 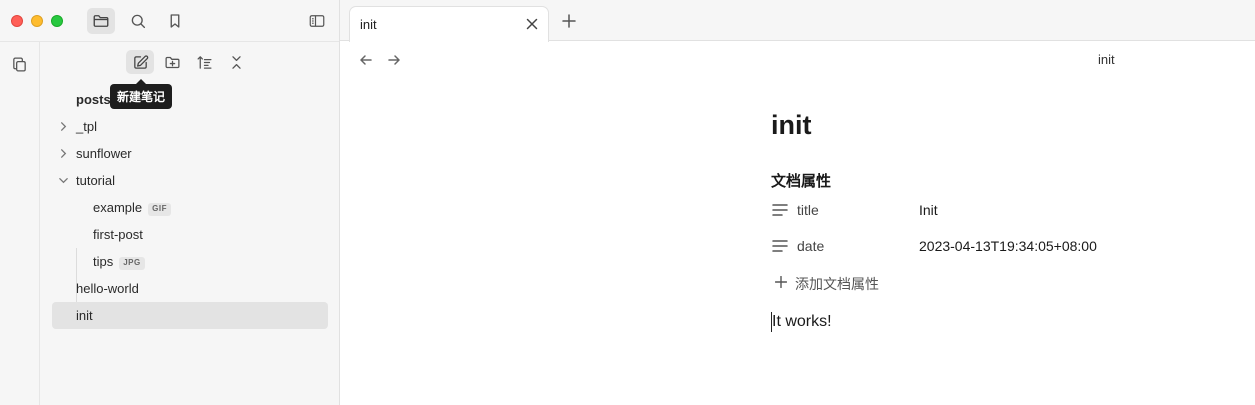 I want to click on collapse-icon, so click(x=236, y=62).